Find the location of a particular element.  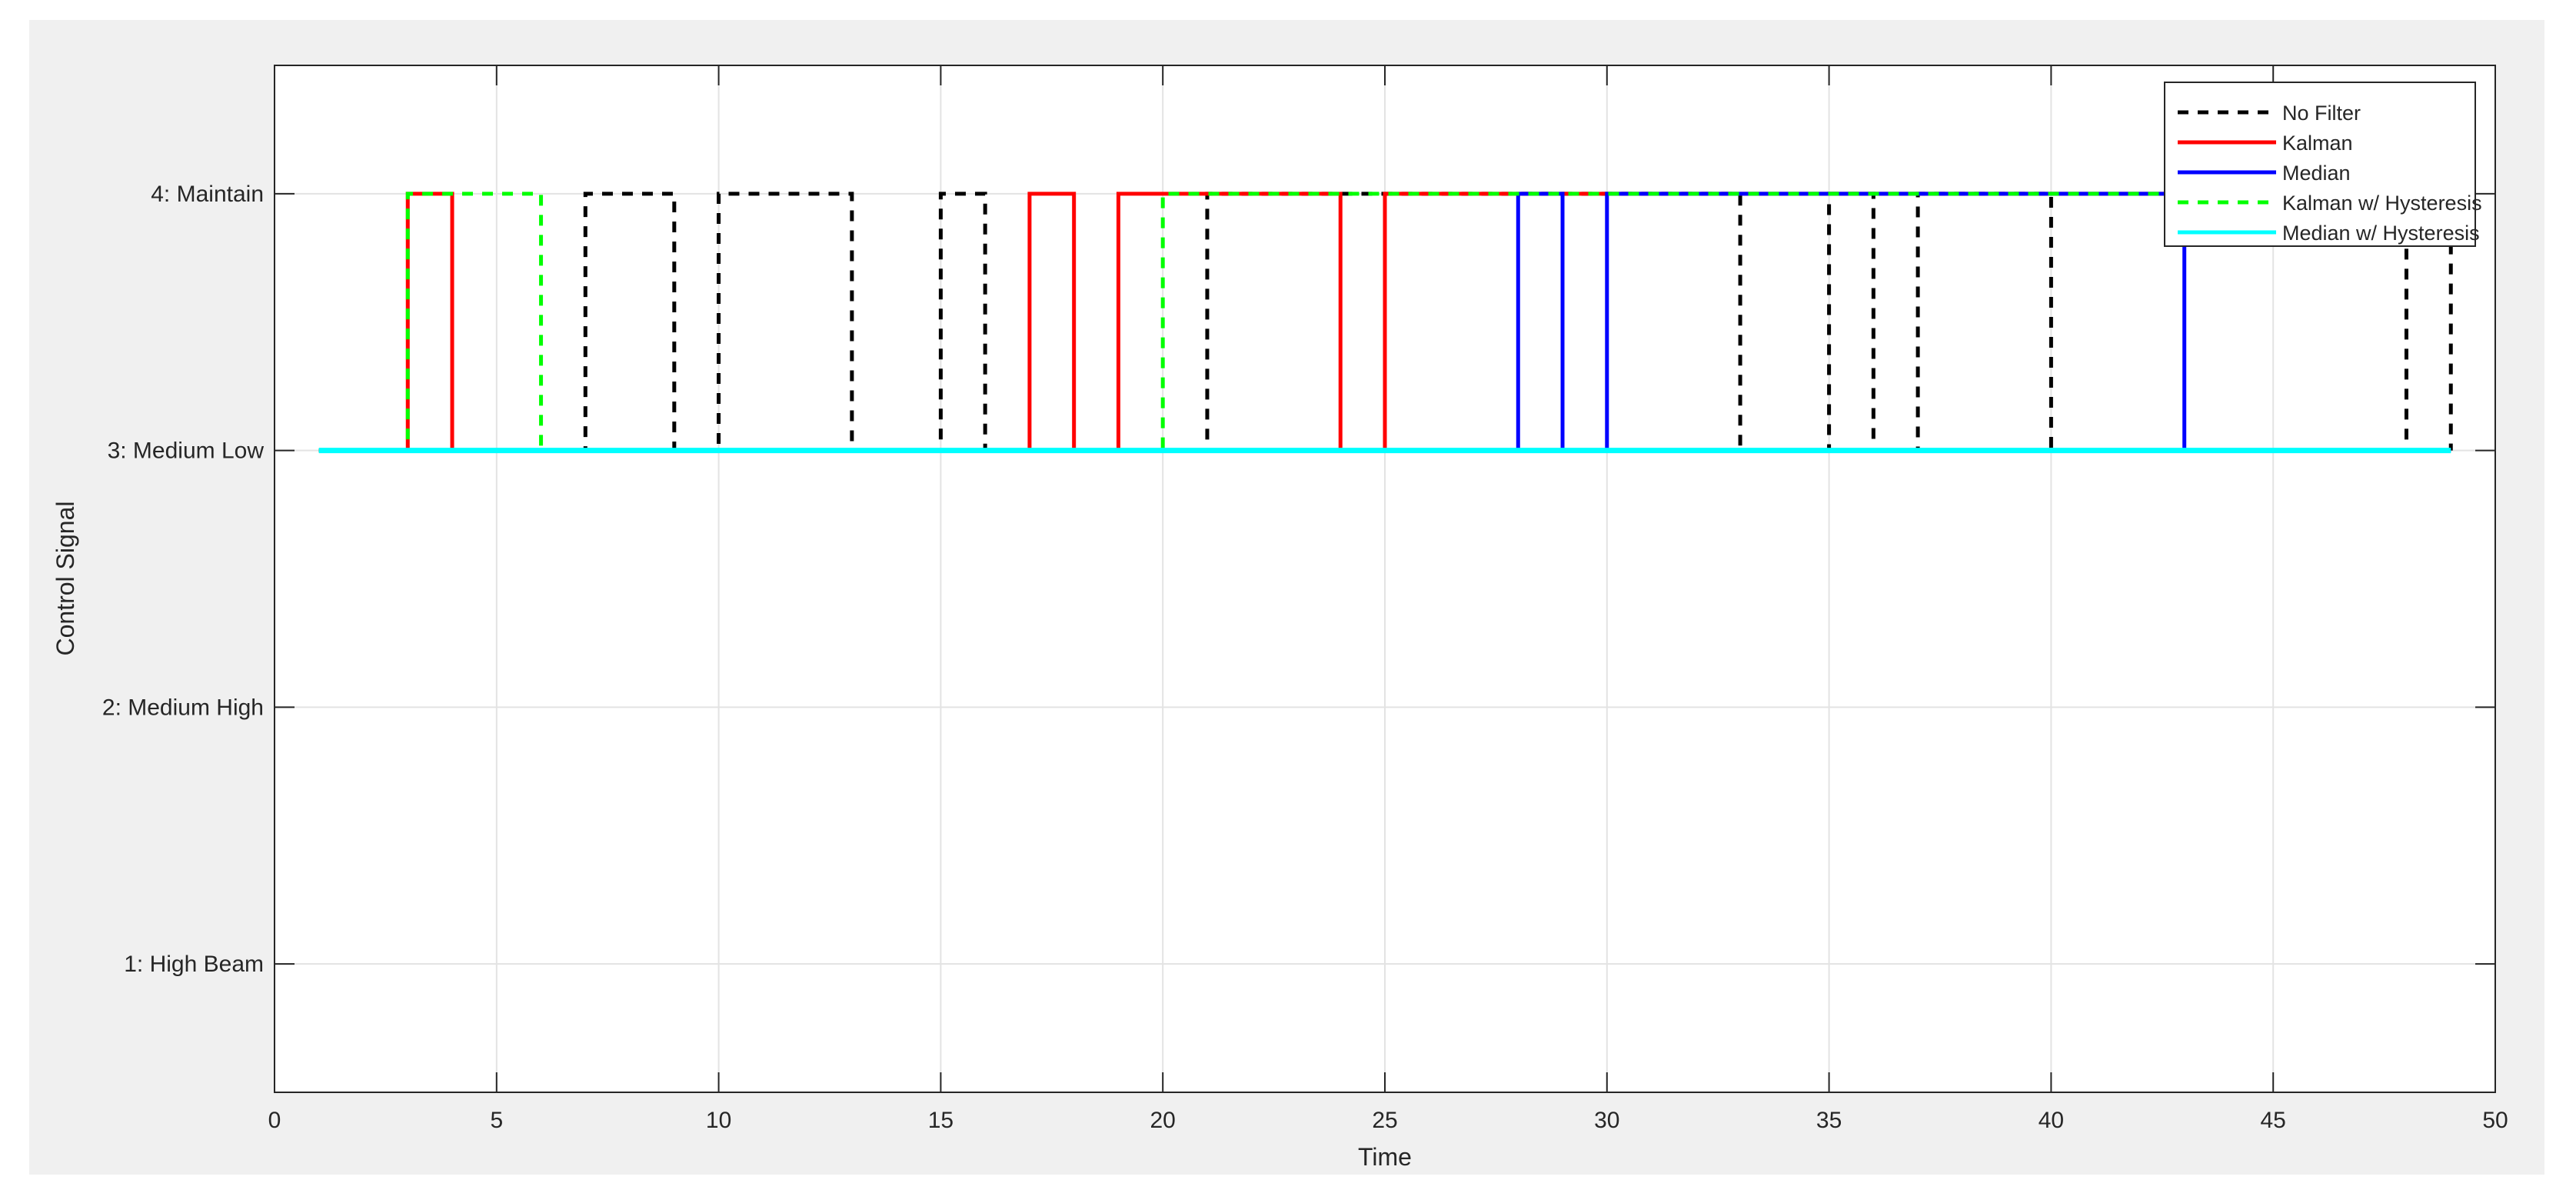

y-tick-label: 1: High Beam is located at coordinates (194, 965).